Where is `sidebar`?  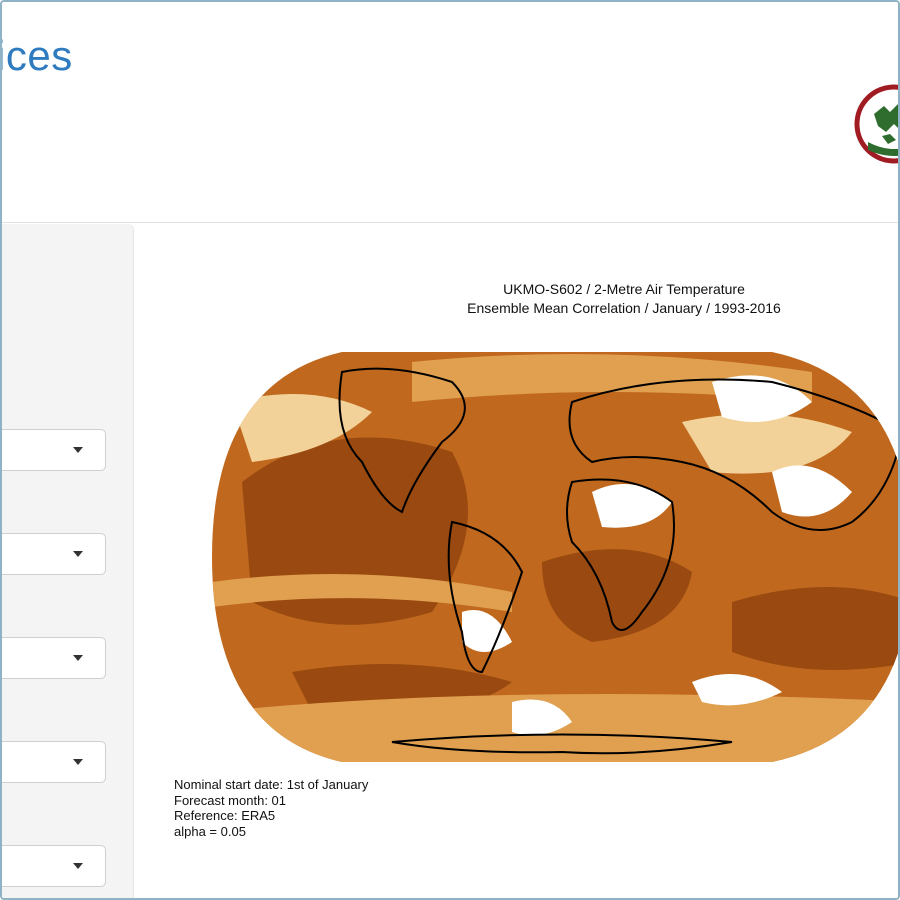
sidebar is located at coordinates (68, 561).